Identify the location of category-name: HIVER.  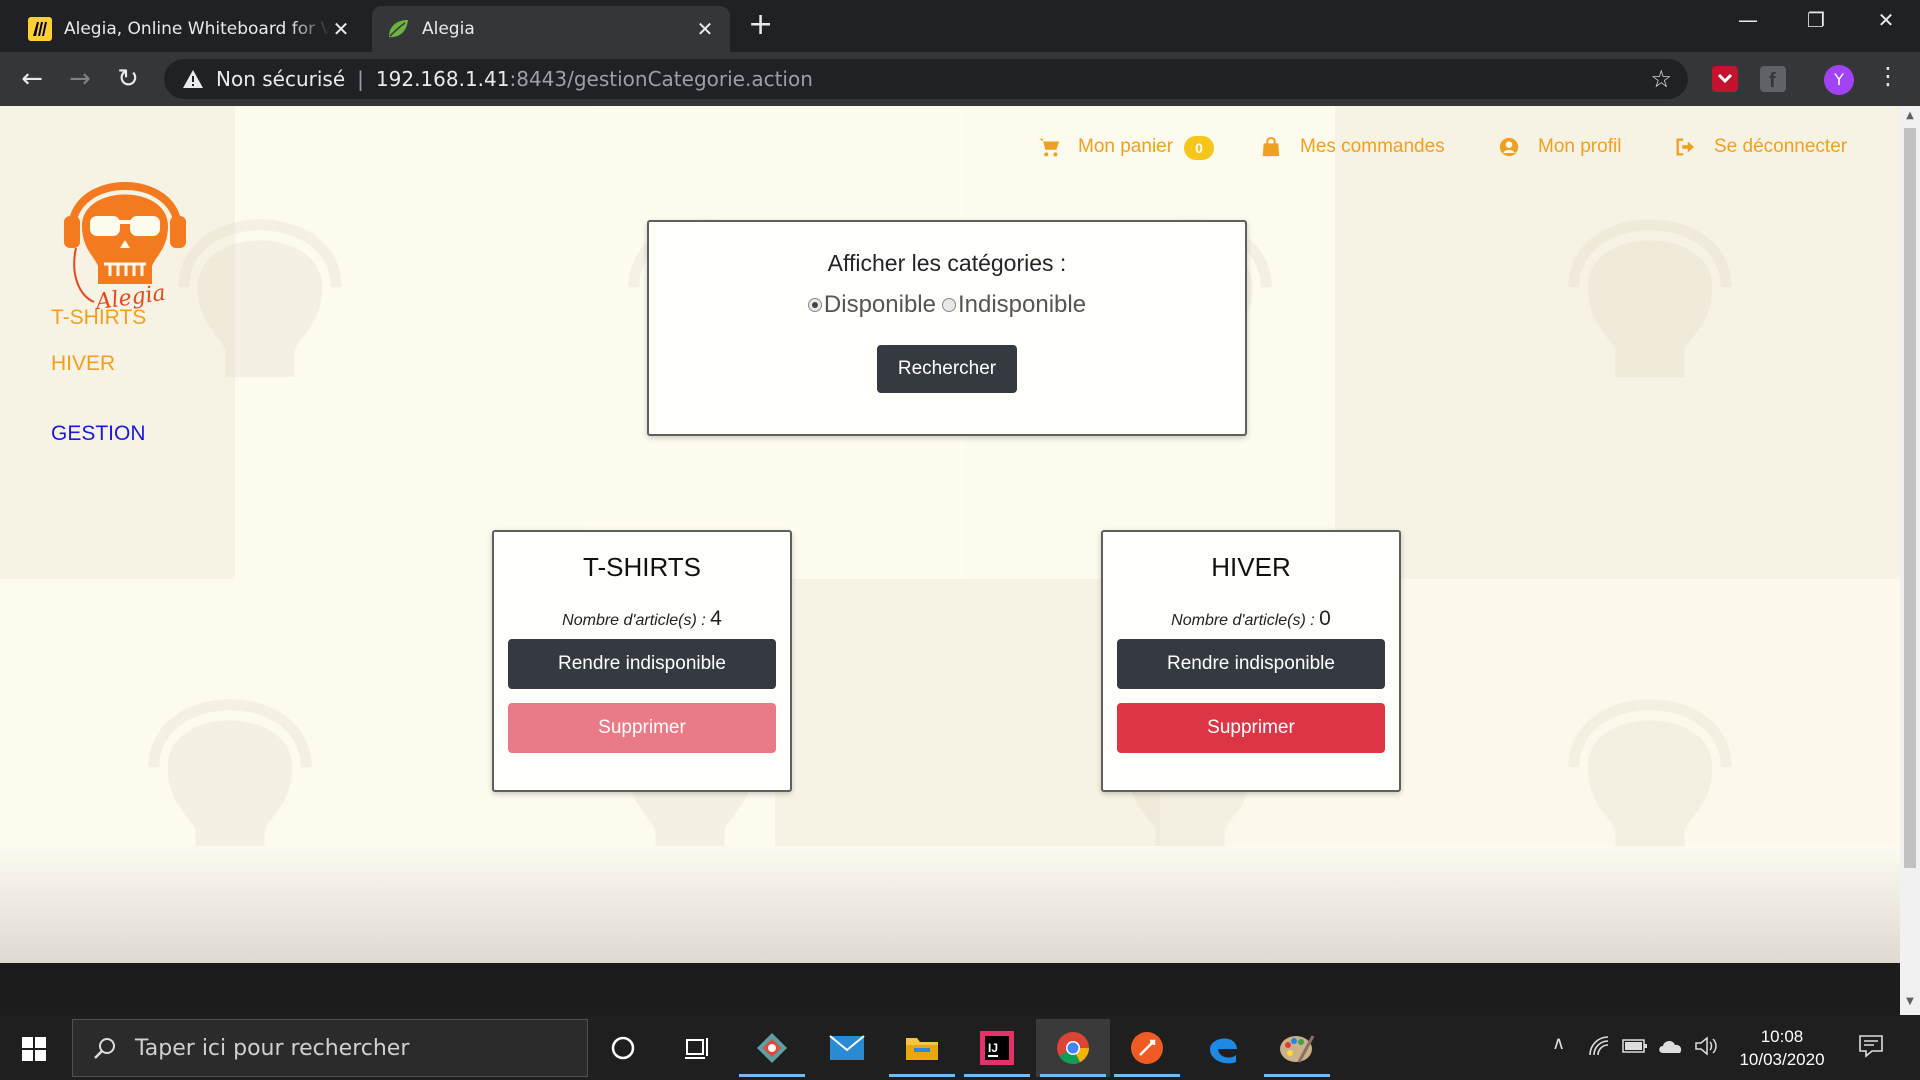
(1251, 567).